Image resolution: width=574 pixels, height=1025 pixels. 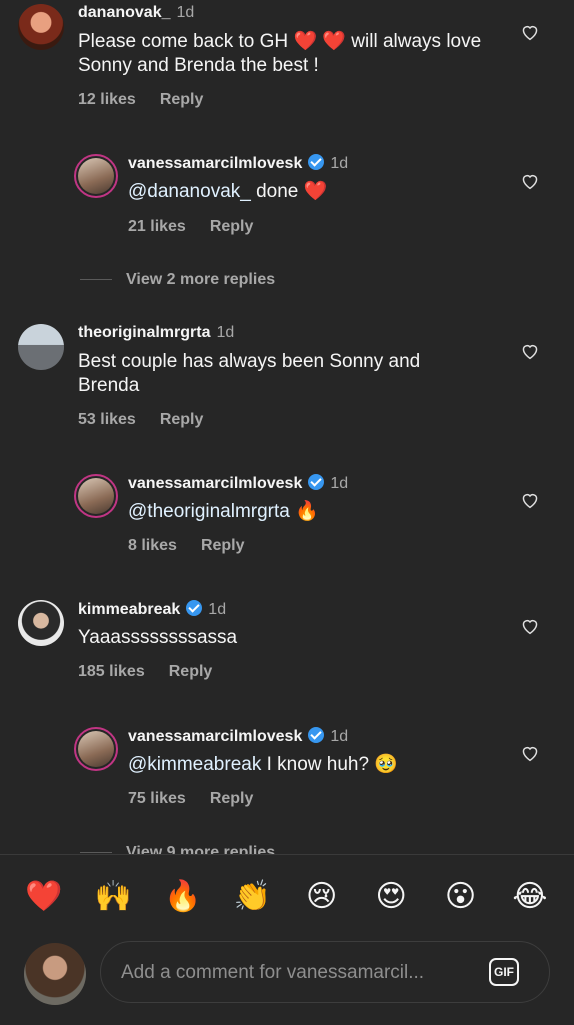 What do you see at coordinates (190, 799) in the screenshot?
I see `reply-meta: 75 likes Reply` at bounding box center [190, 799].